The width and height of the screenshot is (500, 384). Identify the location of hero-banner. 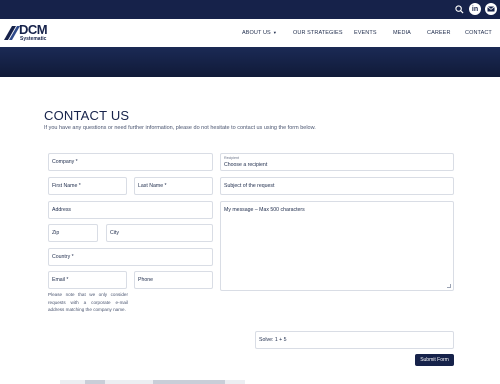
(250, 62).